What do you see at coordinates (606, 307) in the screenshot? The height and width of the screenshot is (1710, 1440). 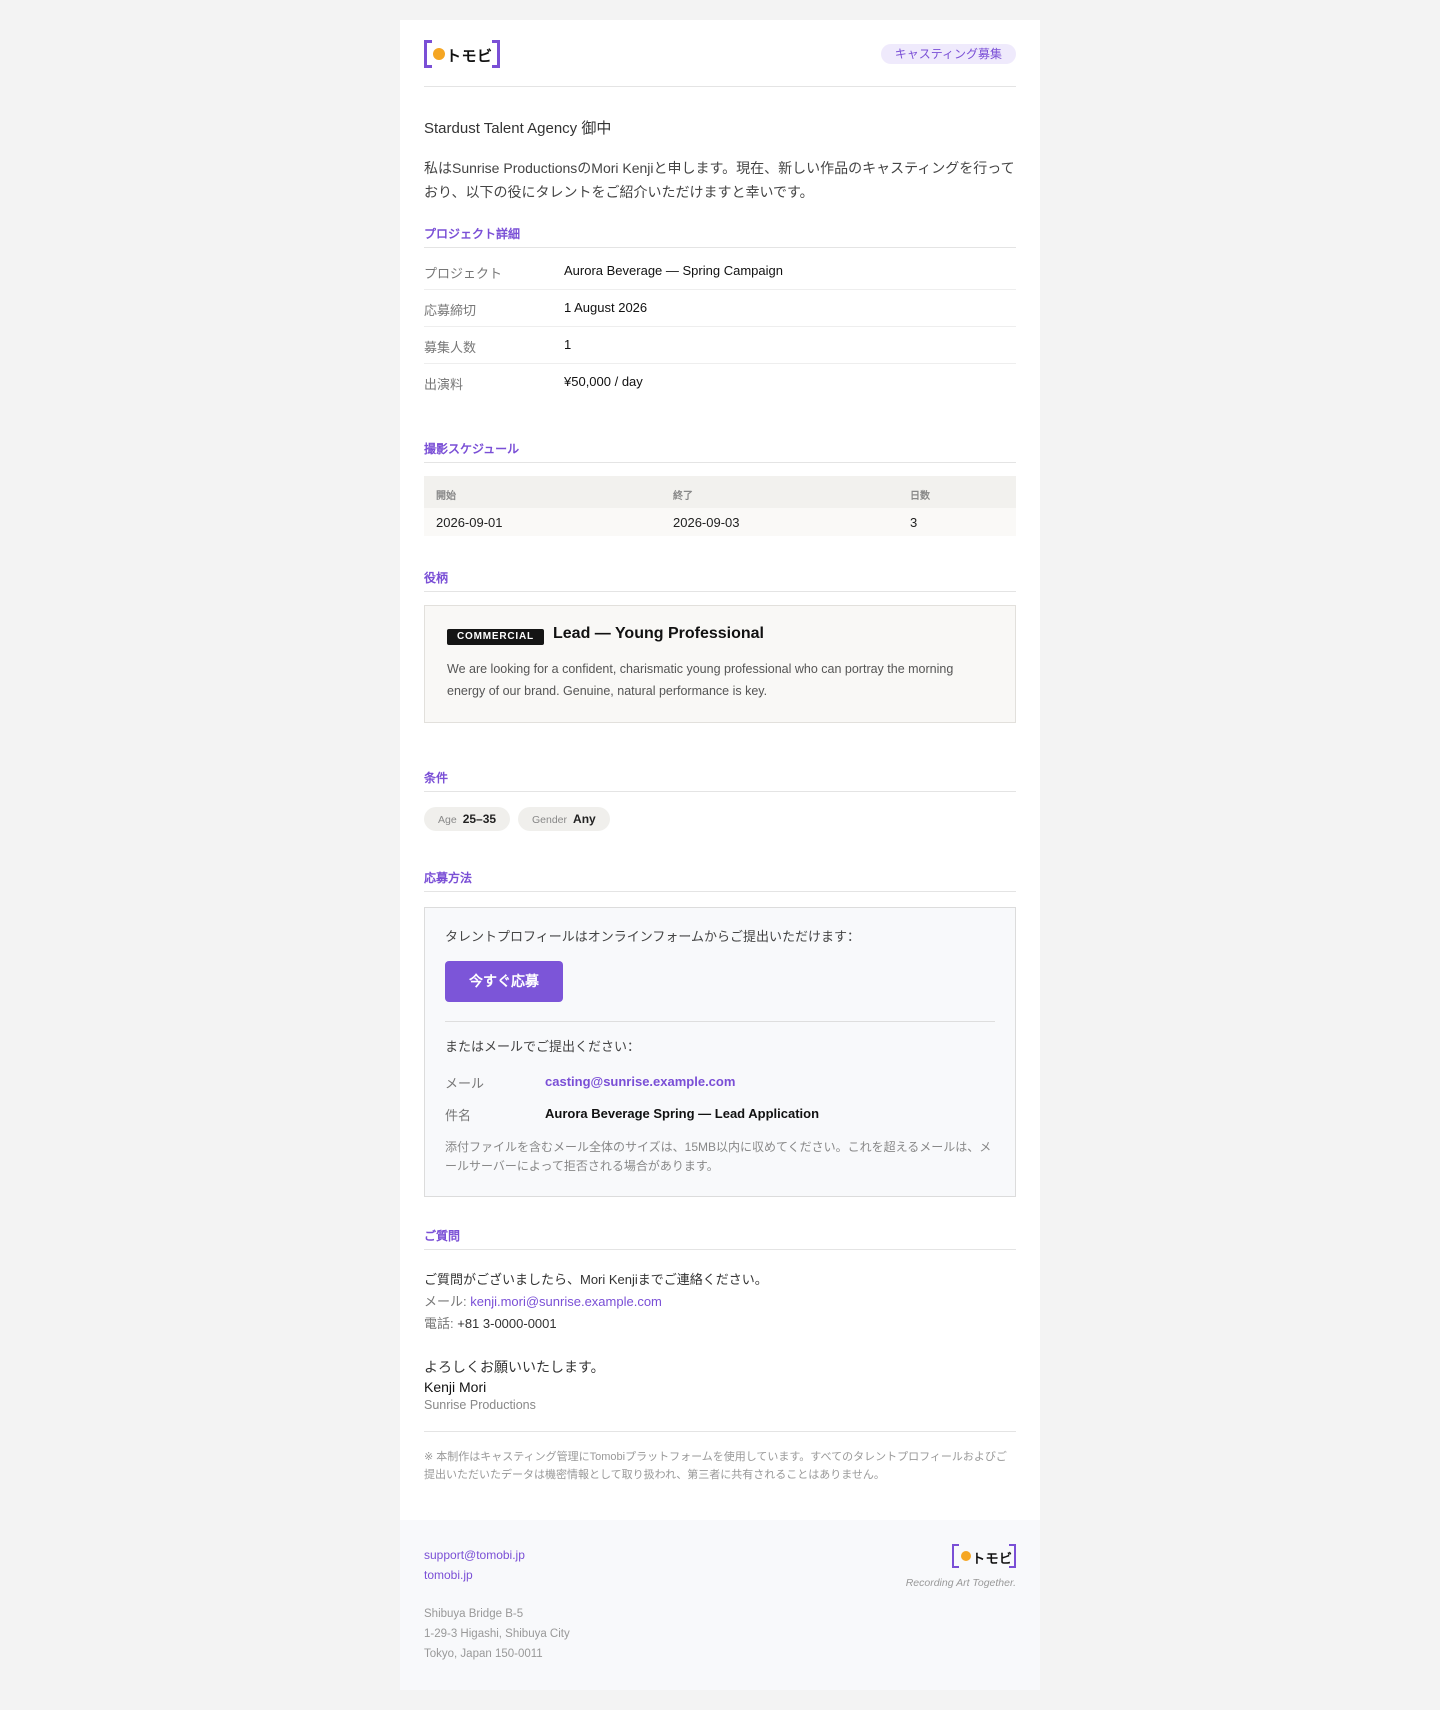 I see `deadline-value: 1 August 2026` at bounding box center [606, 307].